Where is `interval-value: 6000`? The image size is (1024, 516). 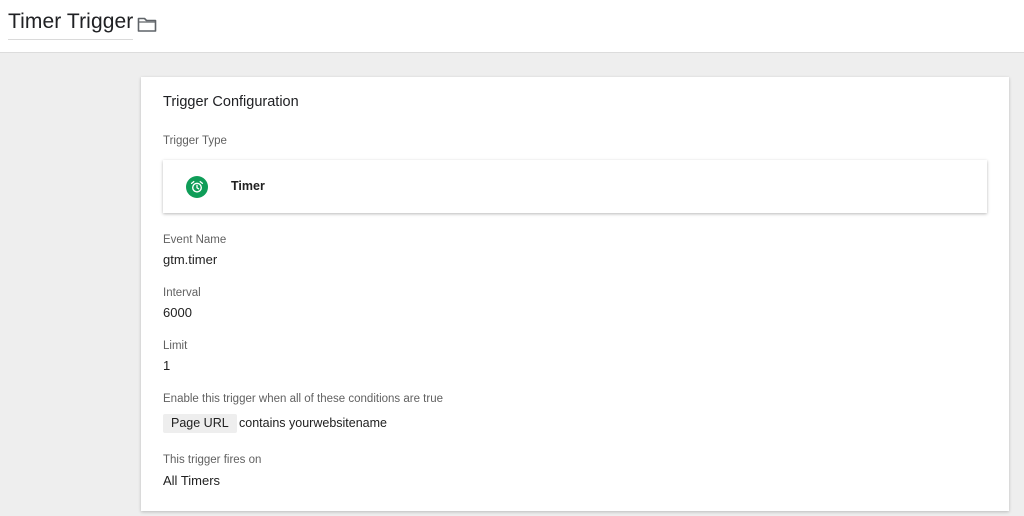 interval-value: 6000 is located at coordinates (177, 312).